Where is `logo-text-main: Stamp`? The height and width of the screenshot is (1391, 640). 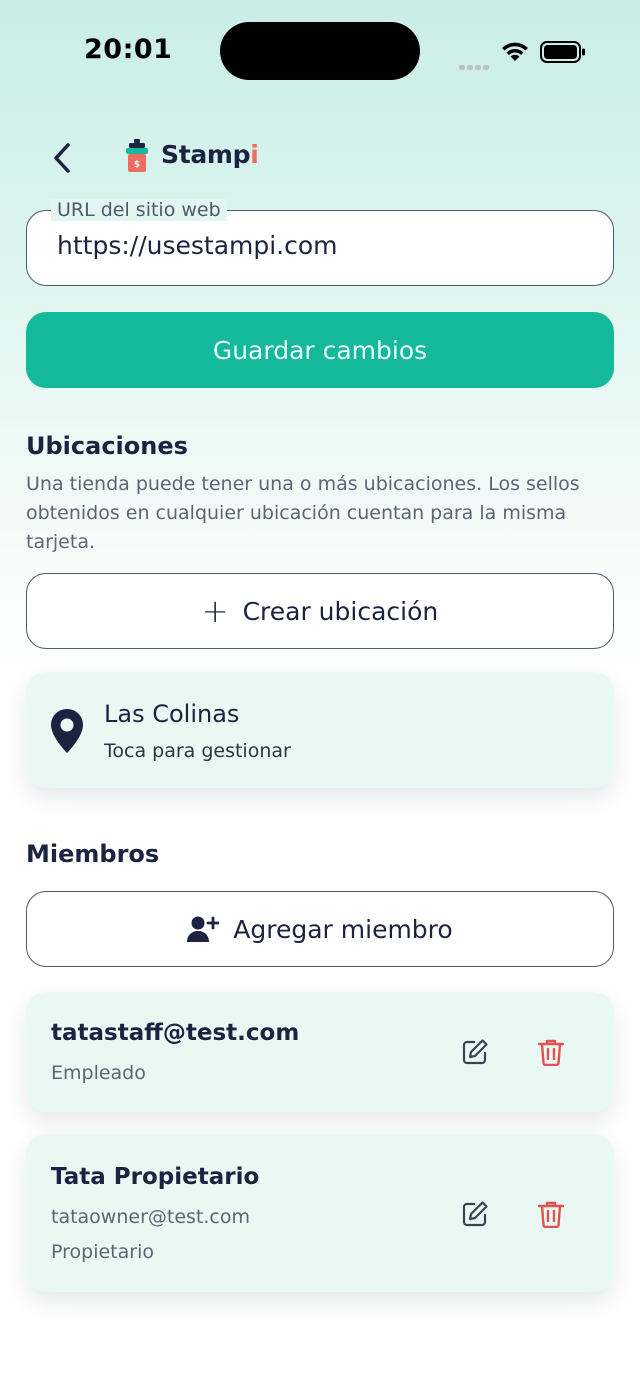
logo-text-main: Stamp is located at coordinates (206, 154).